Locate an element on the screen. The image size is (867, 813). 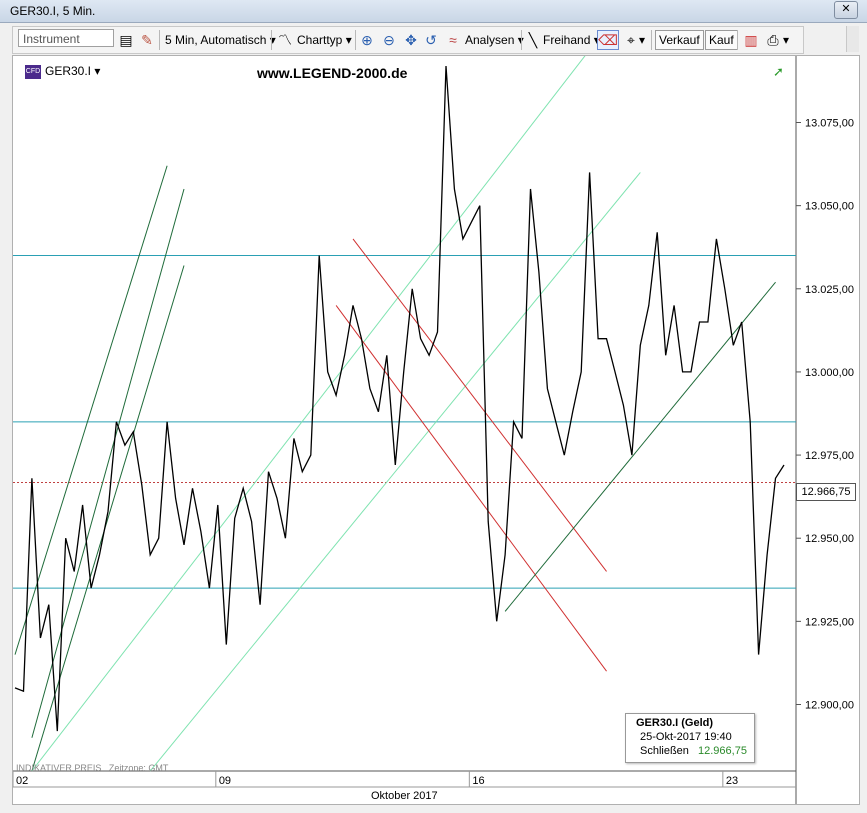
current-price-tag: 12.966,75 is located at coordinates (826, 492).